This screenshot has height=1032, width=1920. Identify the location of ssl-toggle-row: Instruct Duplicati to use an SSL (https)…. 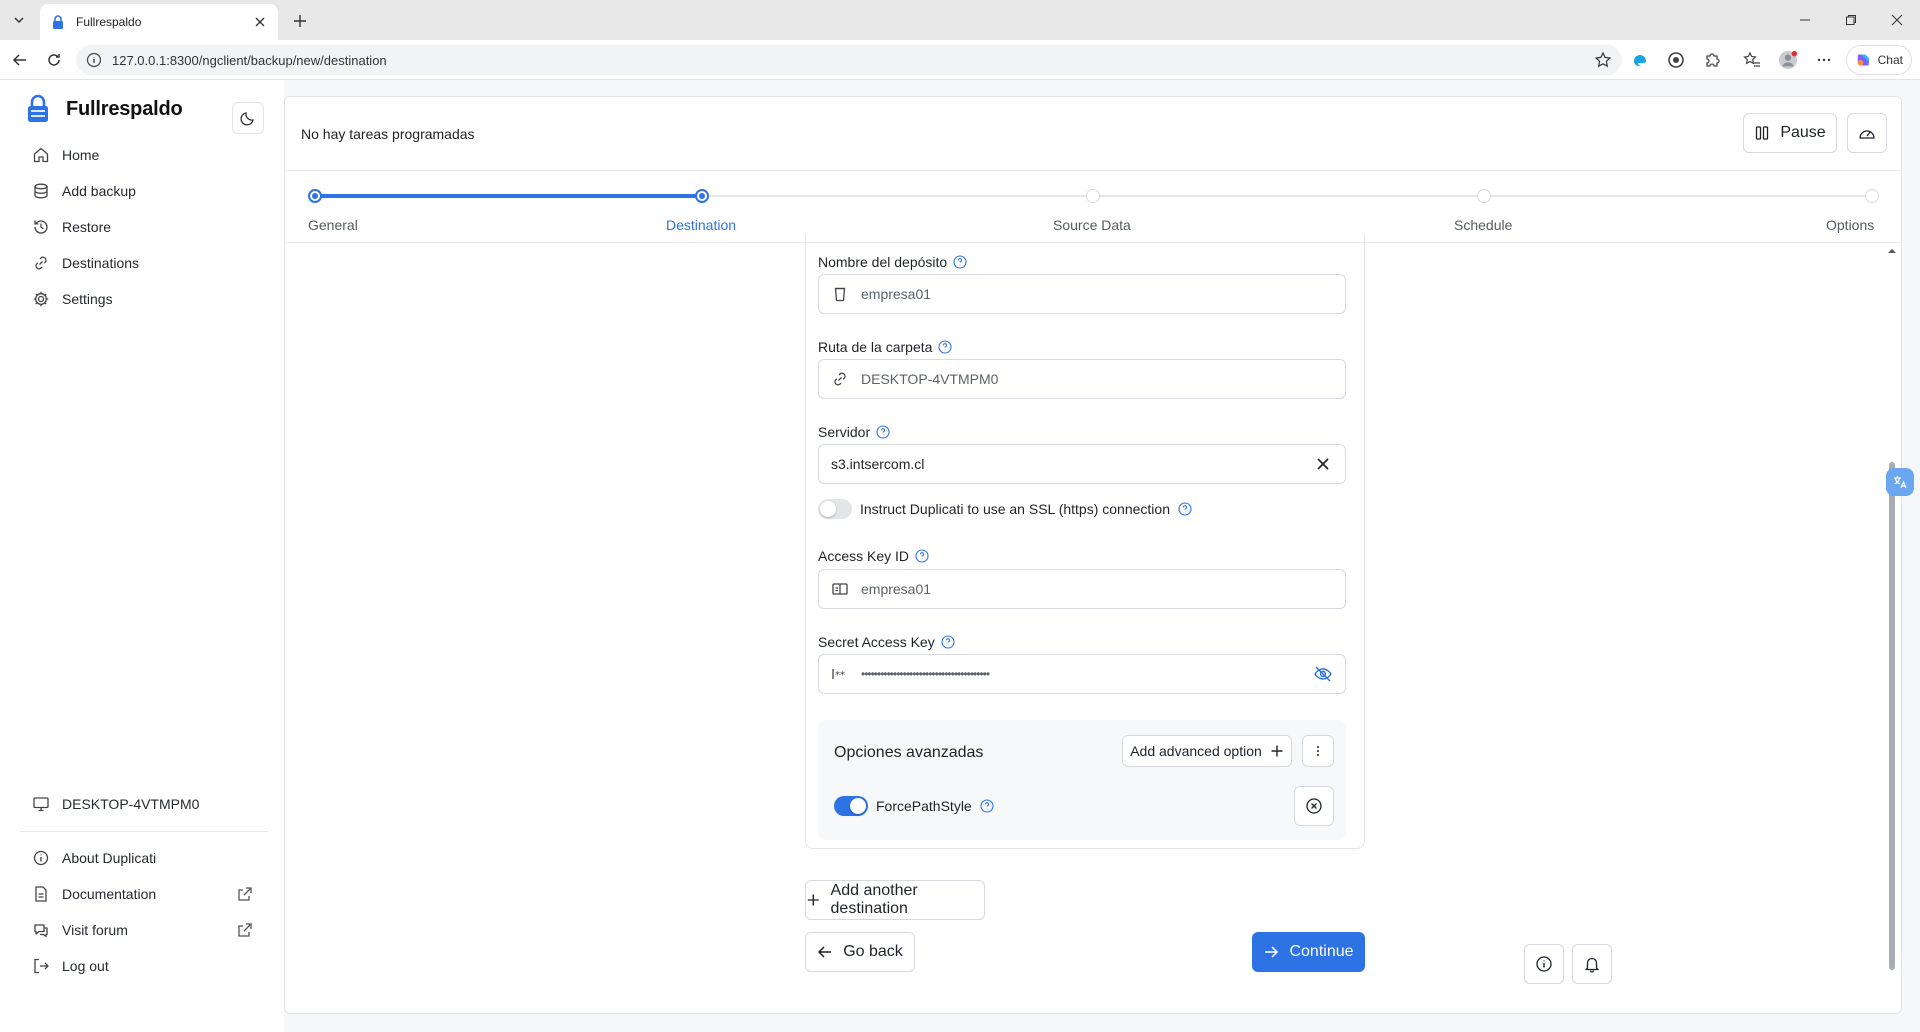
(1005, 509).